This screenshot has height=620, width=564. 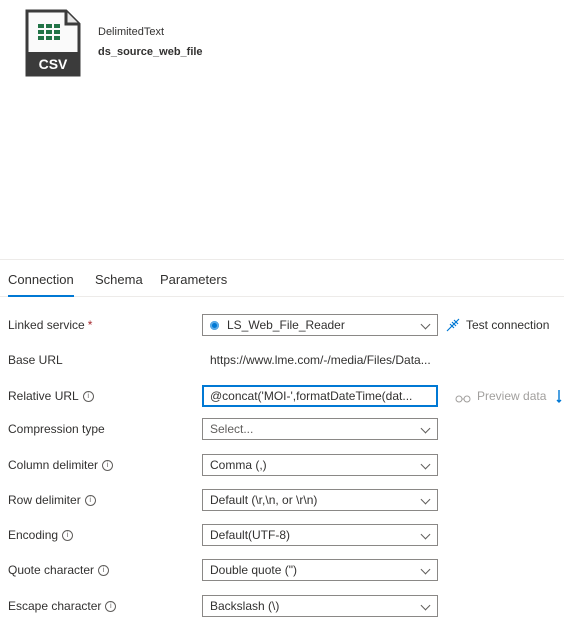 I want to click on row-delimiter-dropdown: Default (\r,\n, or \r\n), so click(x=320, y=500).